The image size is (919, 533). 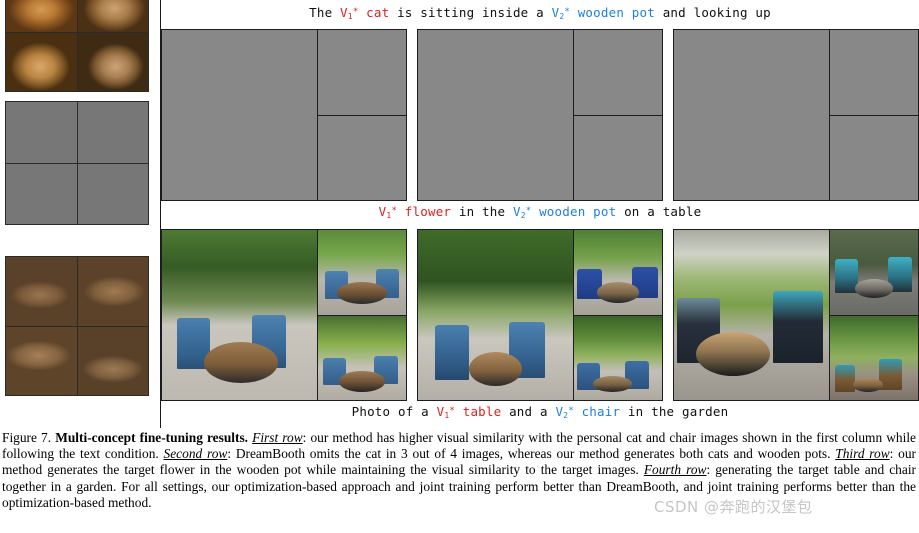 I want to click on caption-token-6: and looking up, so click(x=712, y=12).